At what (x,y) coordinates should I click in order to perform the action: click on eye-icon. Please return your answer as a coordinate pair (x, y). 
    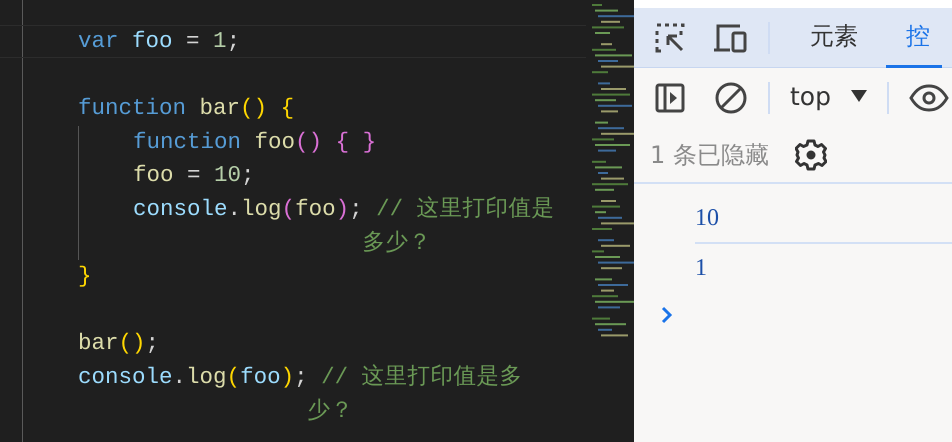
    Looking at the image, I should click on (928, 98).